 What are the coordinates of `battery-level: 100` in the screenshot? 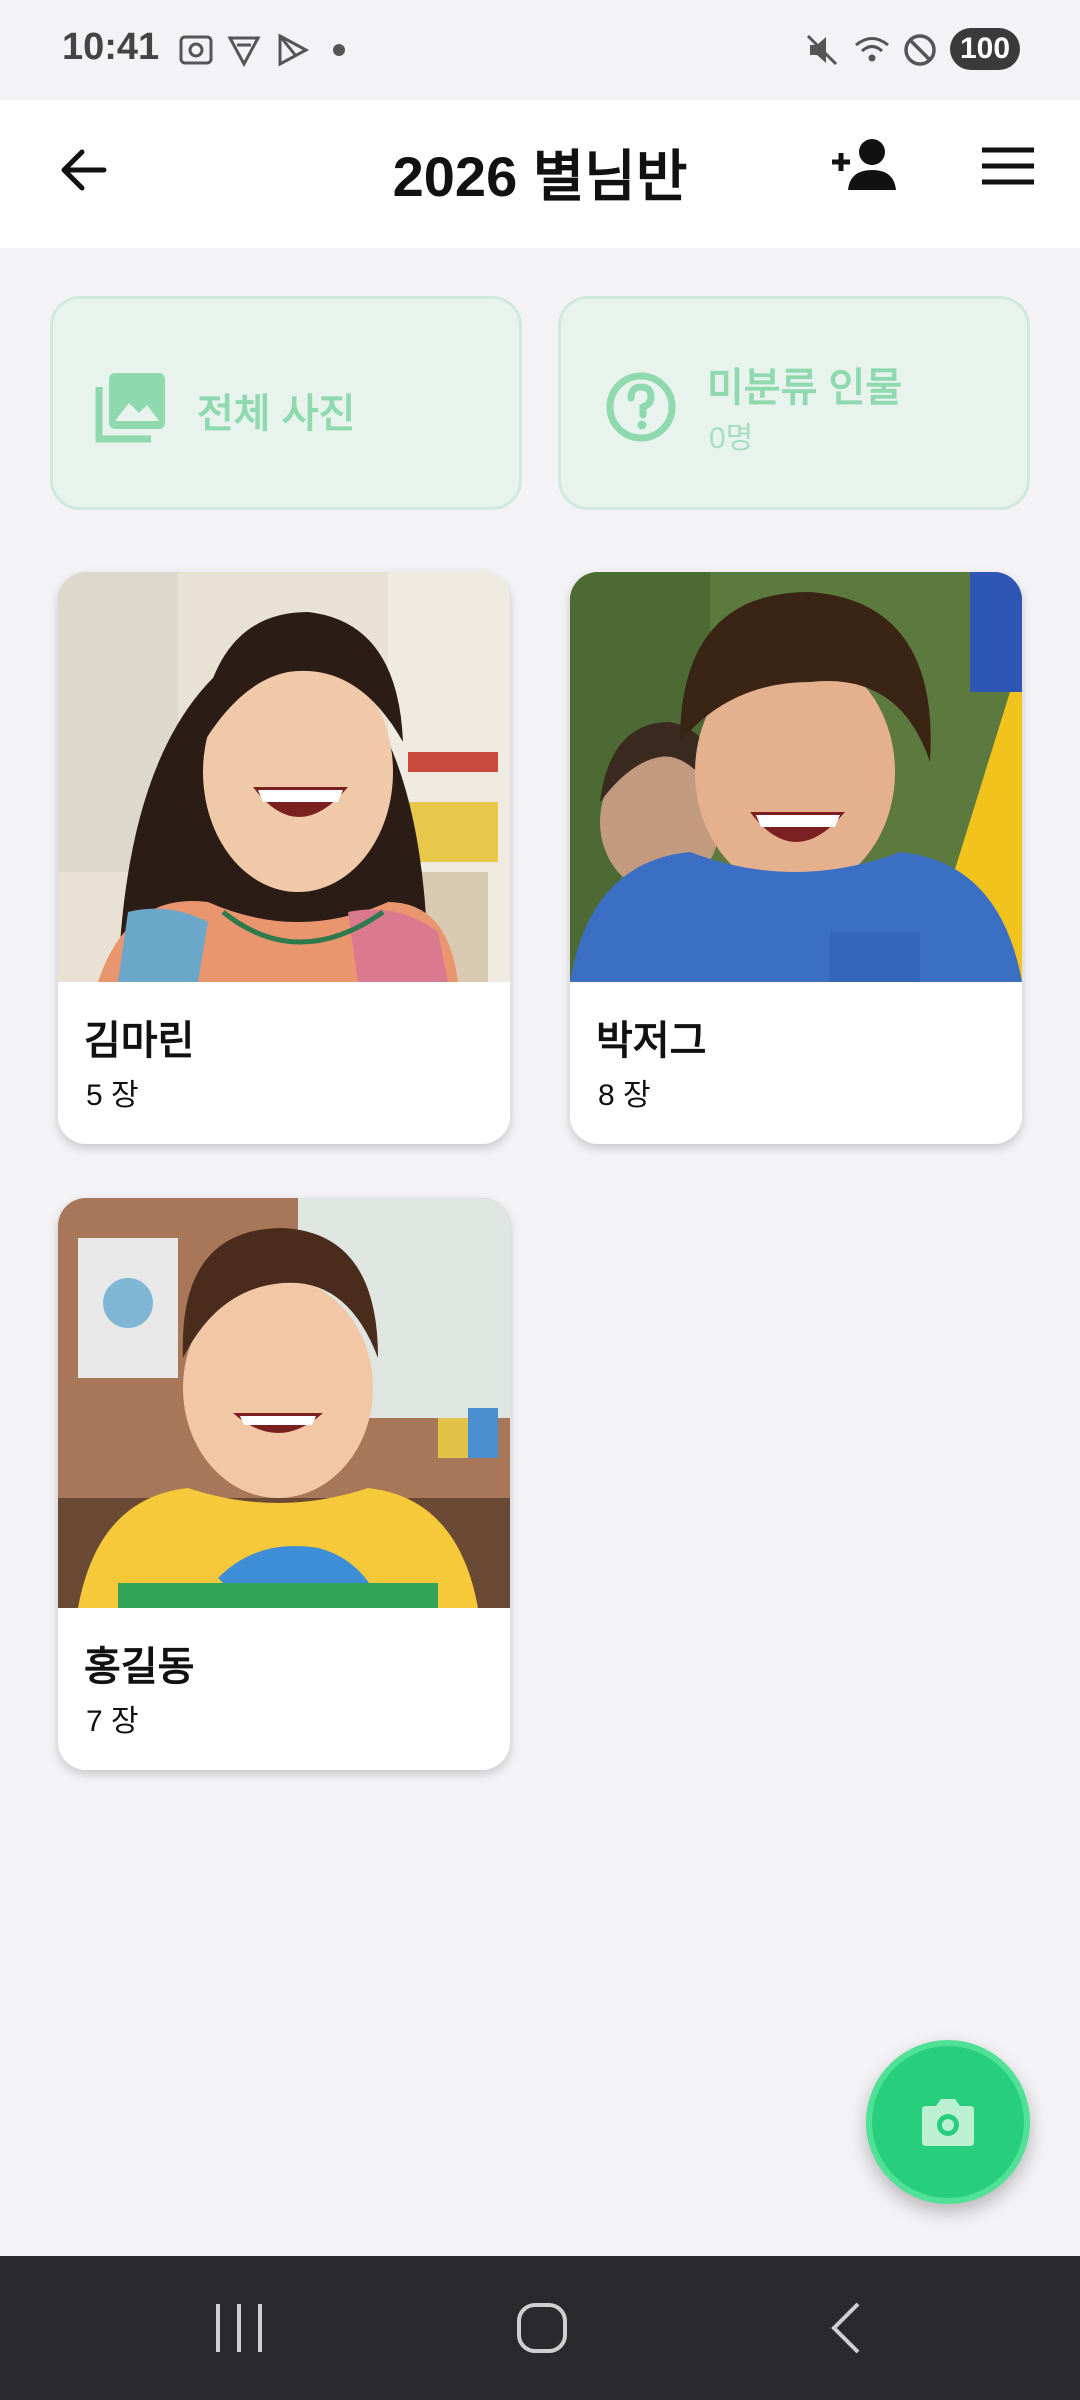 It's located at (985, 49).